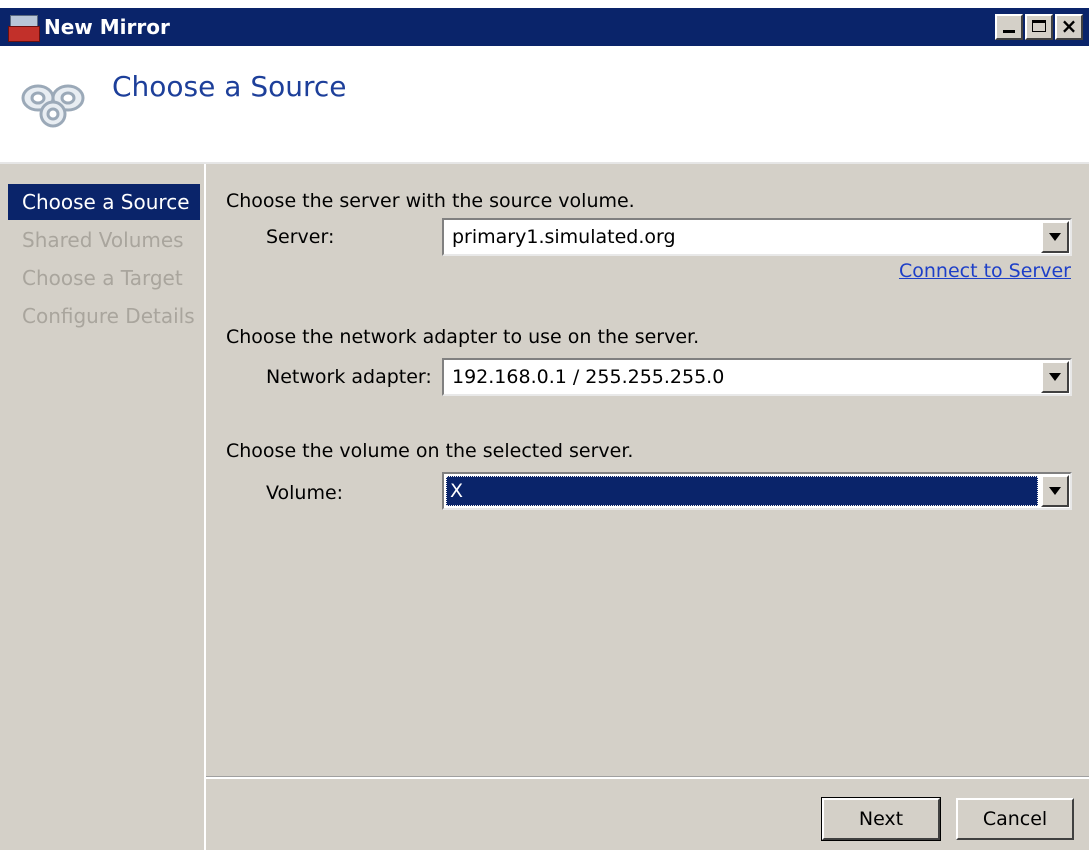  What do you see at coordinates (757, 377) in the screenshot?
I see `network-adapter-combobox: 192.168.0.1 / 255.255.255.0` at bounding box center [757, 377].